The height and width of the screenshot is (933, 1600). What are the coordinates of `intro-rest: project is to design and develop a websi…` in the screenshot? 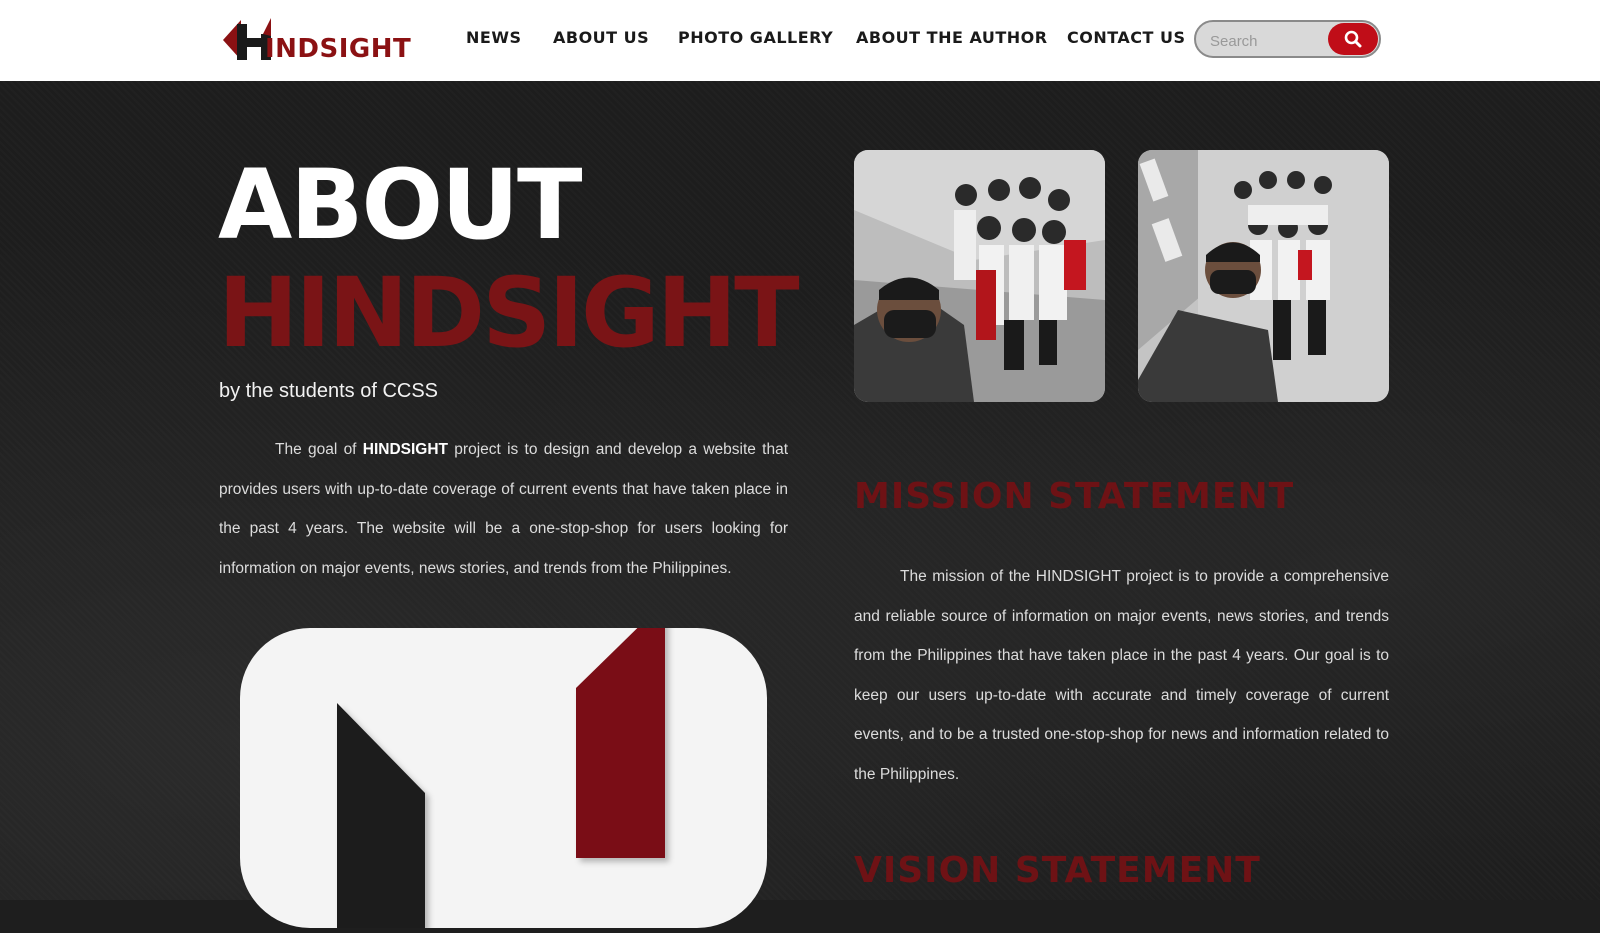 It's located at (503, 509).